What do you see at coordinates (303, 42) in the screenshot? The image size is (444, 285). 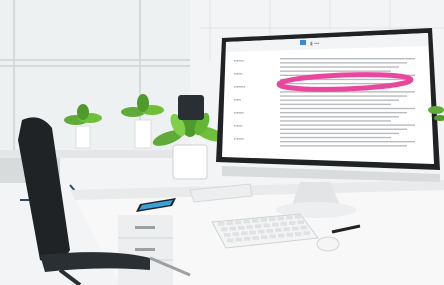 I see `site-logo-icon` at bounding box center [303, 42].